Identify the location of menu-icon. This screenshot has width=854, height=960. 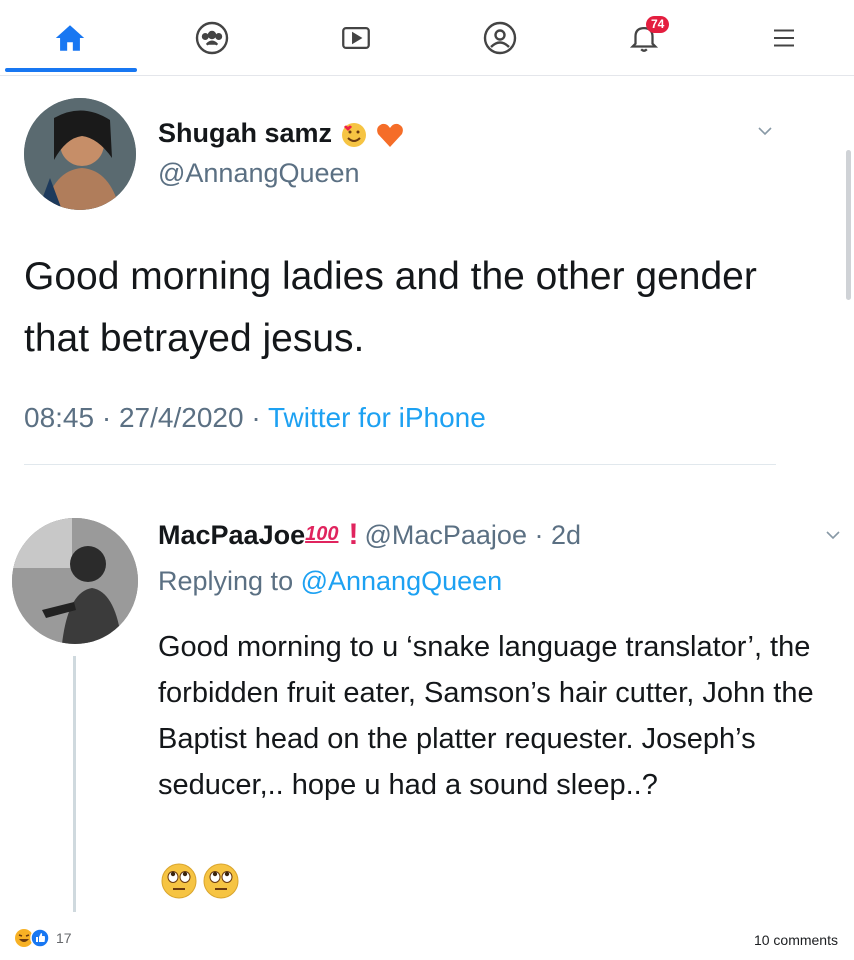
(784, 38).